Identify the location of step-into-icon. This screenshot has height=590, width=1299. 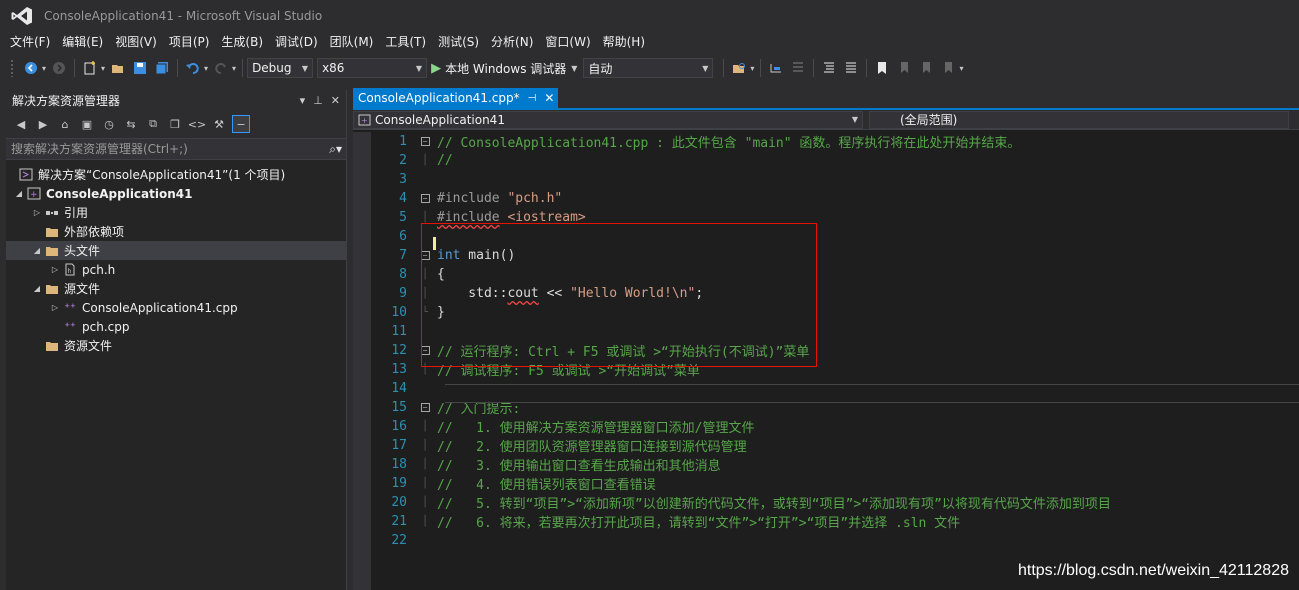
(776, 68).